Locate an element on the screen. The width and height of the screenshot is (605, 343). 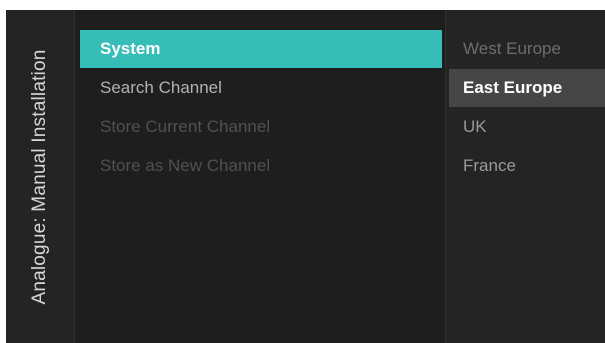
panel-title: Analogue: Manual Installation is located at coordinates (39, 177).